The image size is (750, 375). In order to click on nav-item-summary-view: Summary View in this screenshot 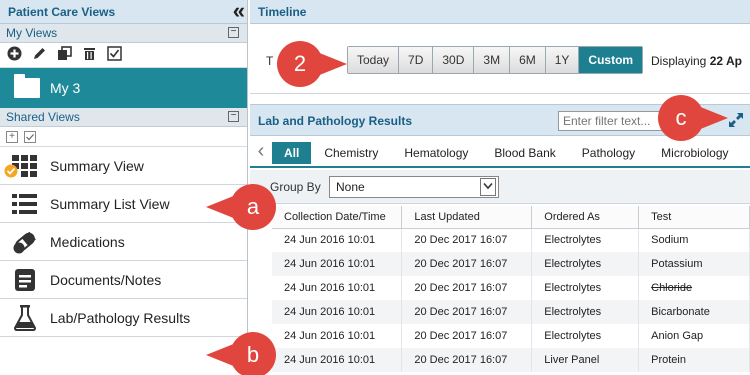, I will do `click(123, 166)`.